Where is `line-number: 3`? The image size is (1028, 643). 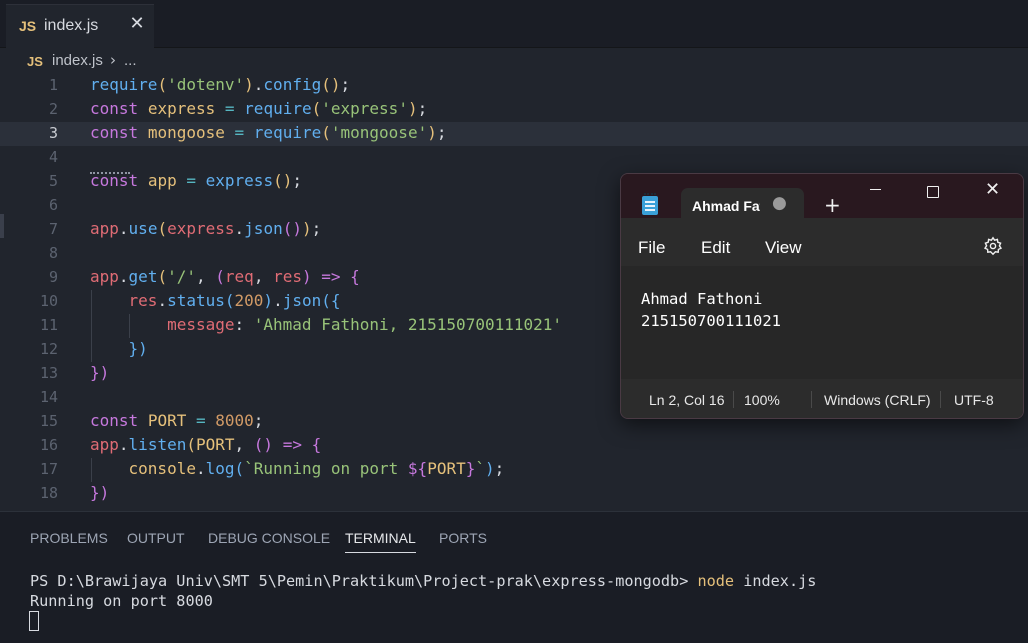
line-number: 3 is located at coordinates (53, 133).